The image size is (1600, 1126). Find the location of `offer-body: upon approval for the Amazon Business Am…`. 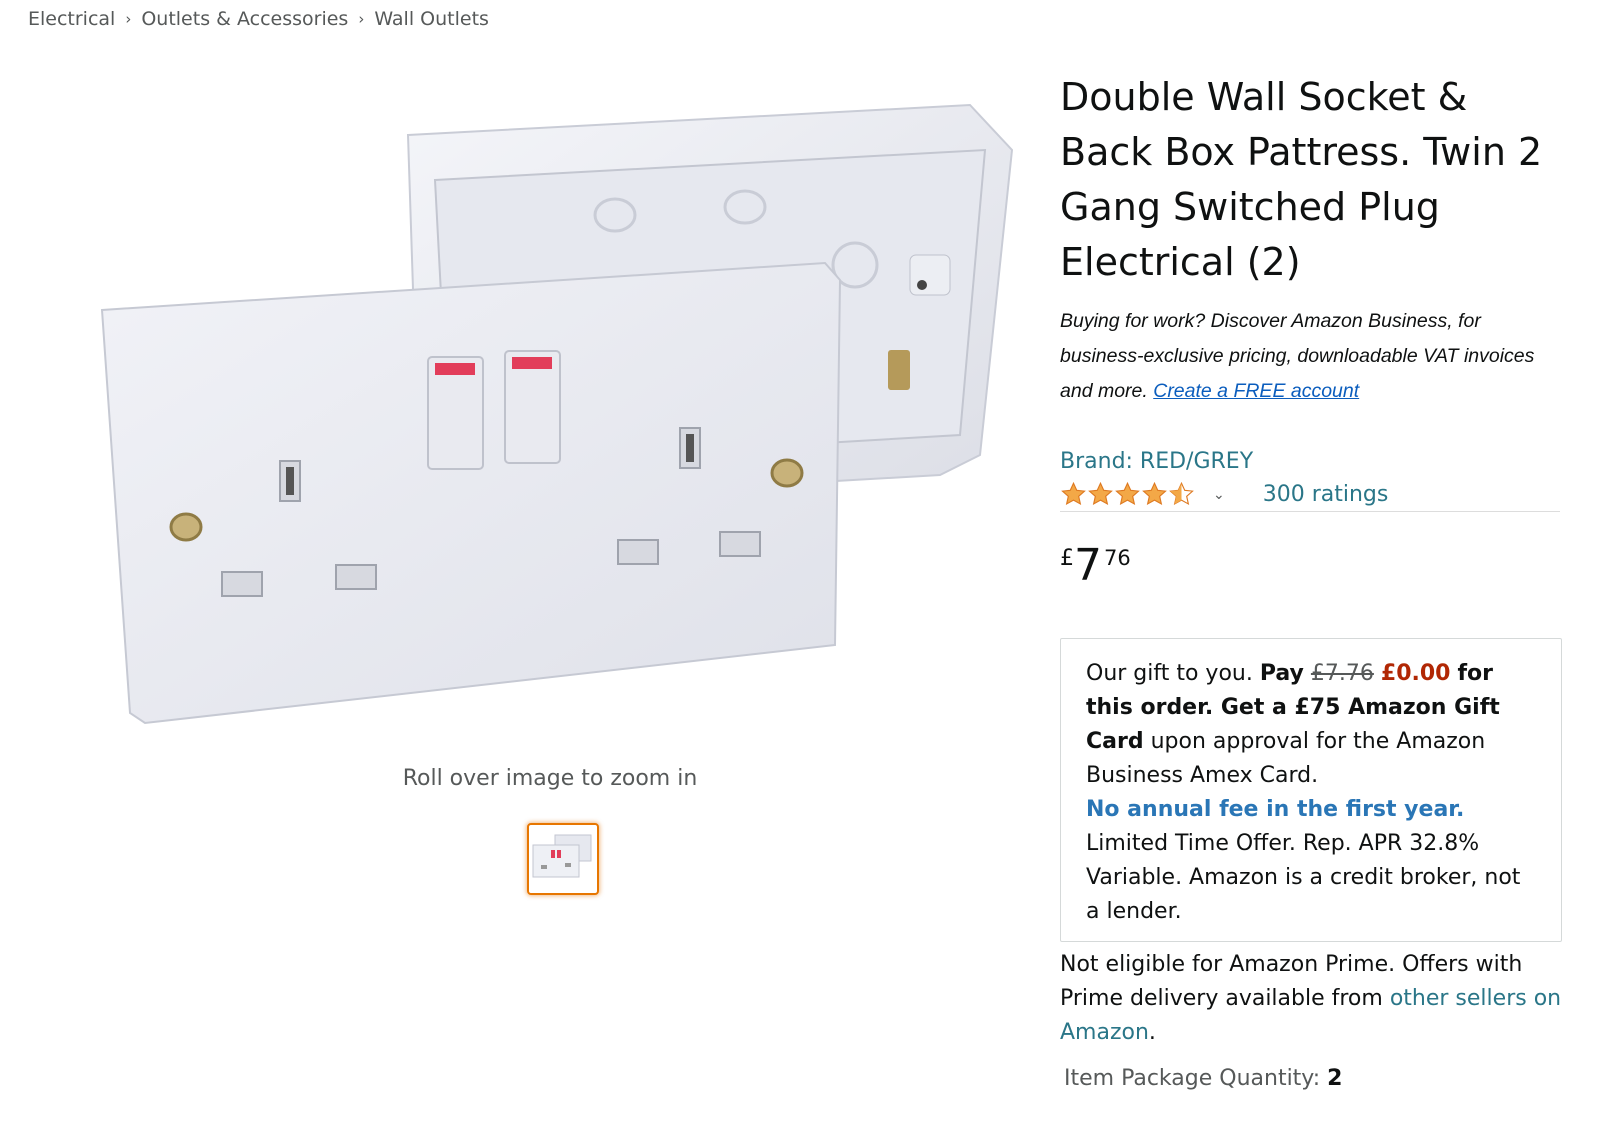

offer-body: upon approval for the Amazon Business Am… is located at coordinates (1286, 758).